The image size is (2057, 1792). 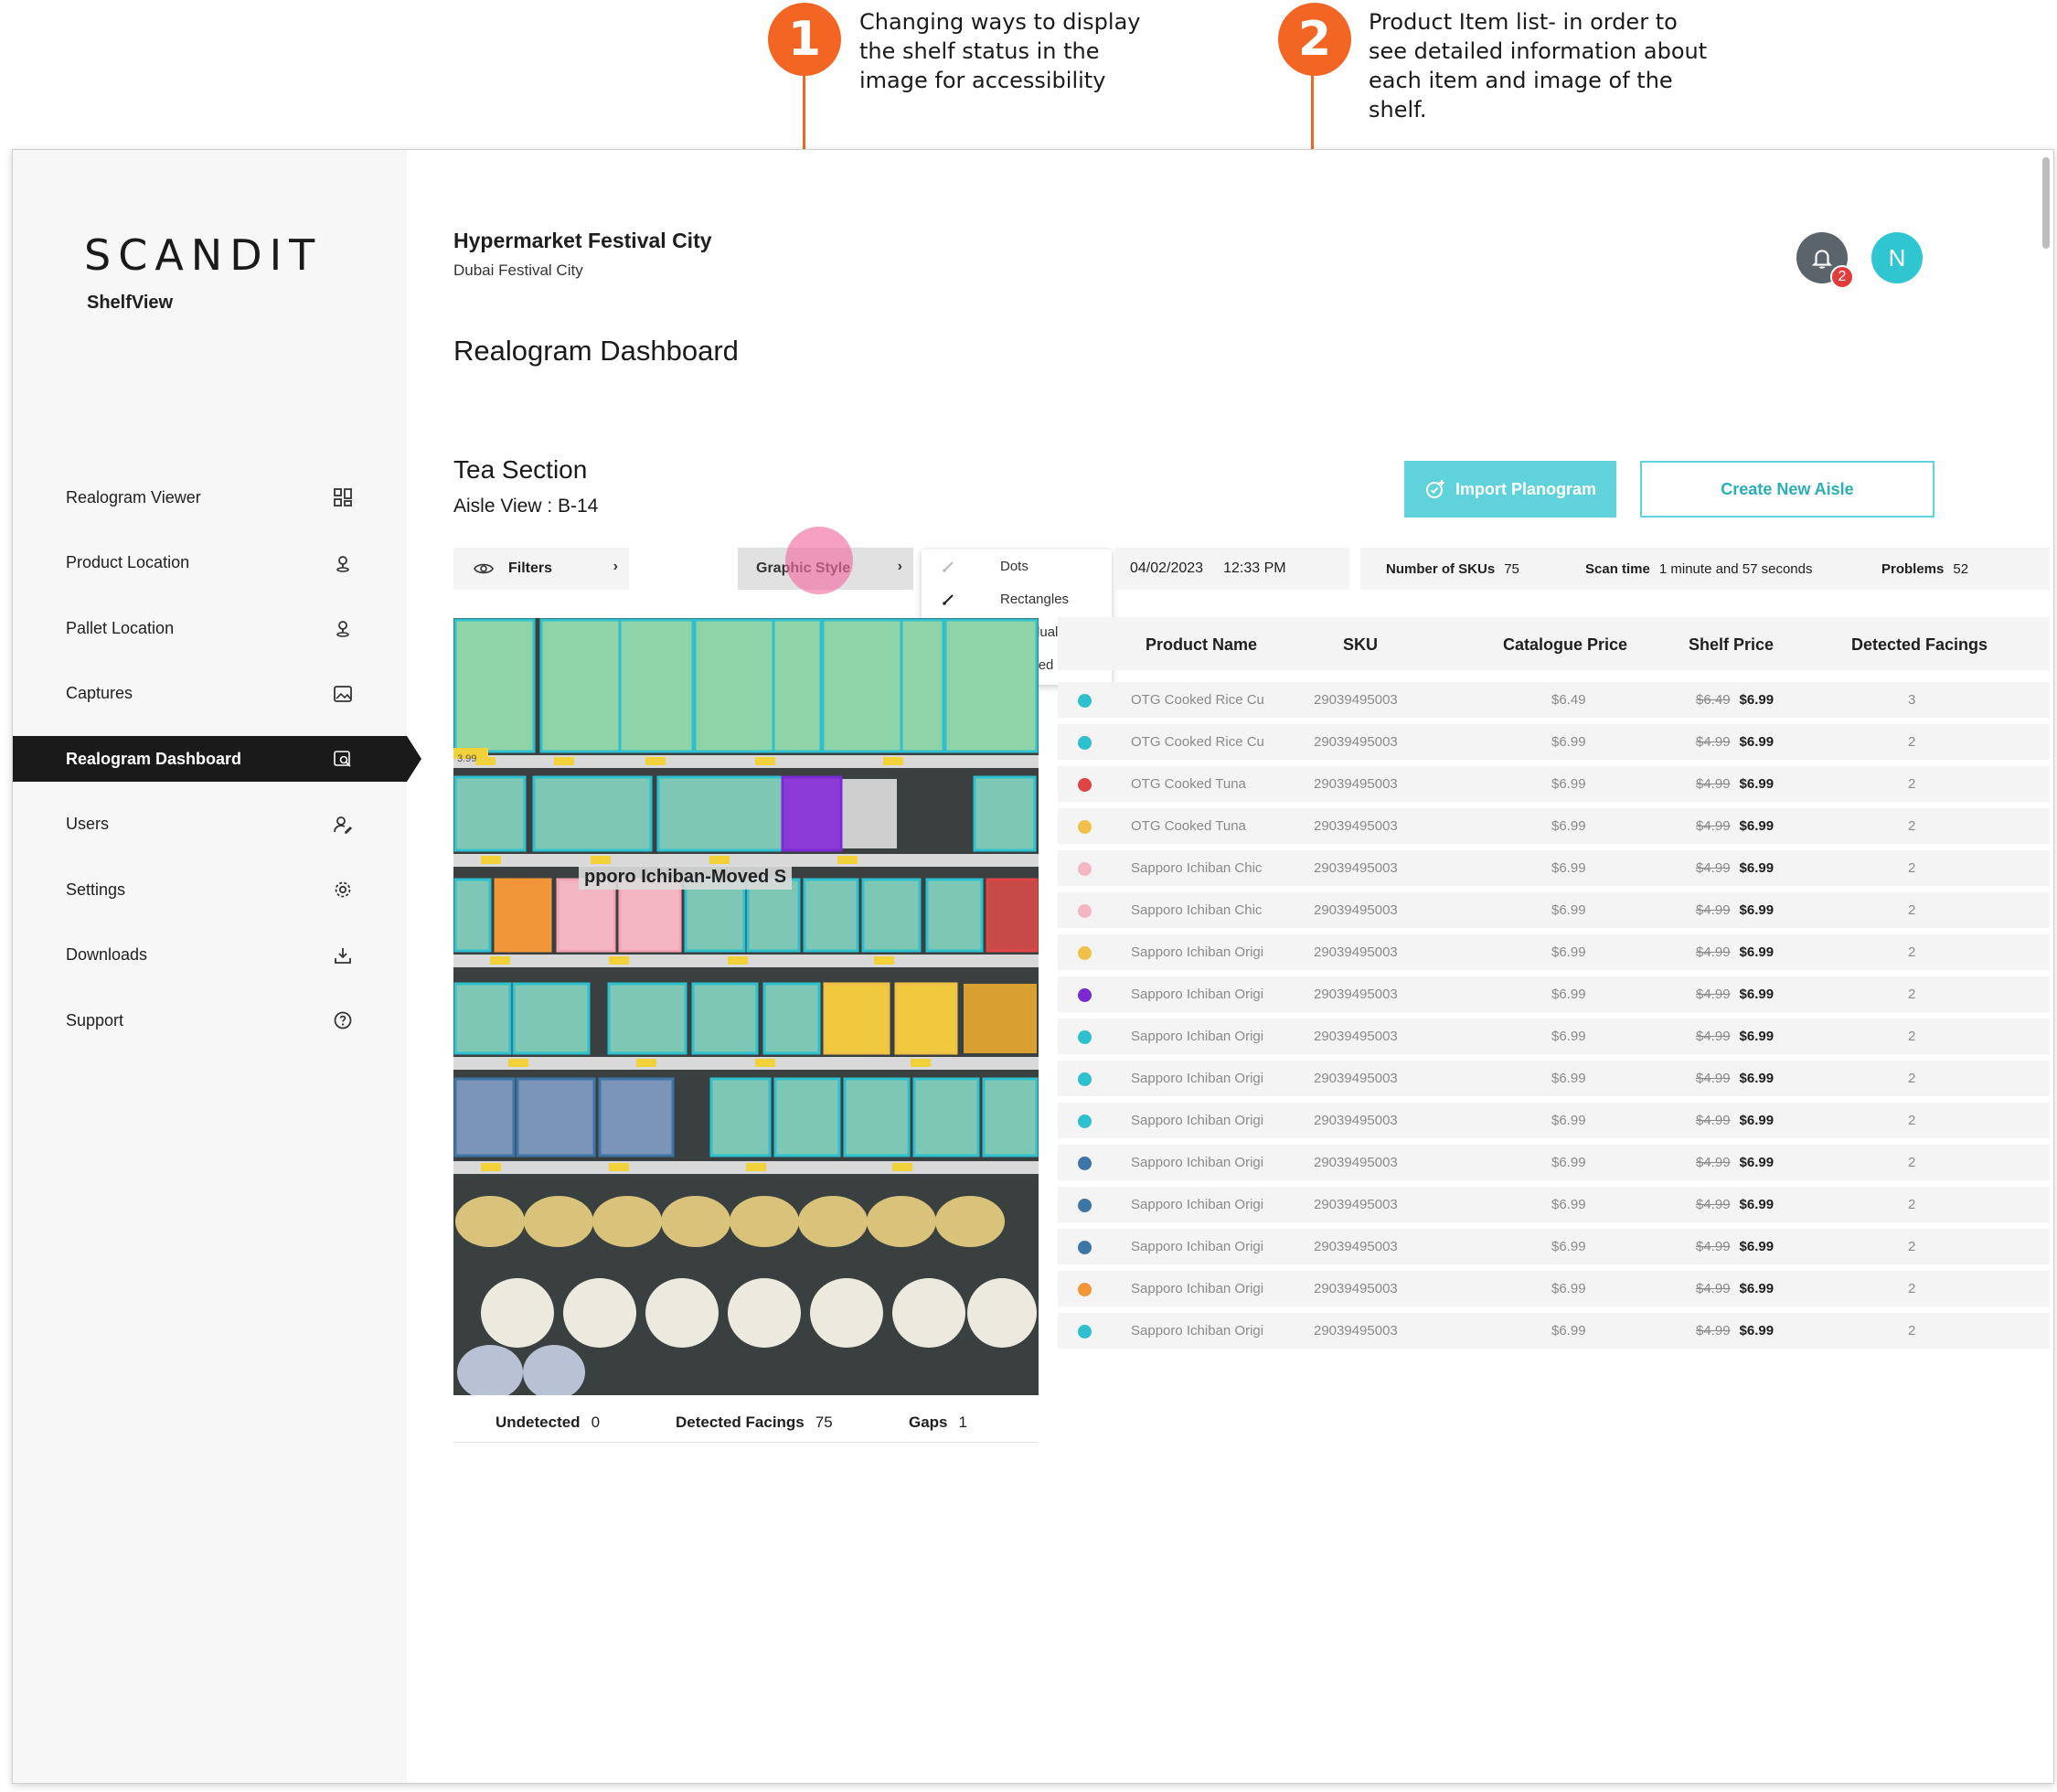 I want to click on menu-item-dots: Dots, so click(x=1017, y=565).